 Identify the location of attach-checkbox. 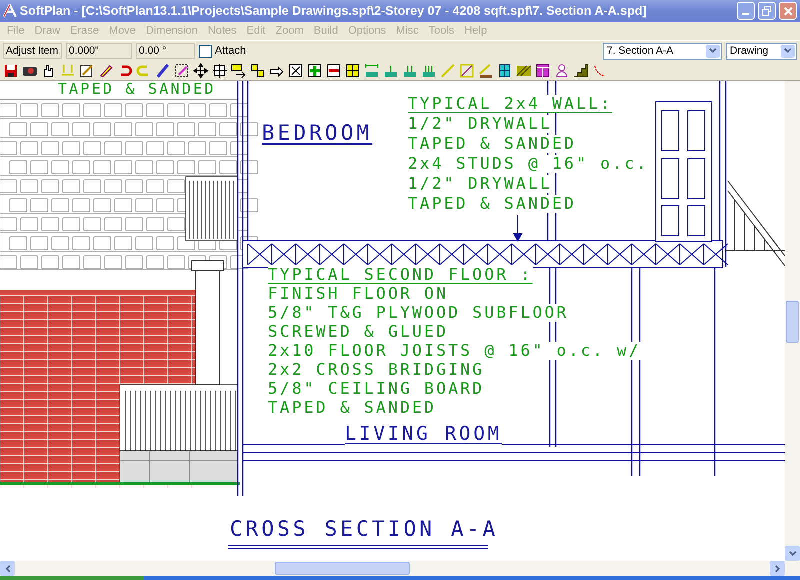
(205, 51).